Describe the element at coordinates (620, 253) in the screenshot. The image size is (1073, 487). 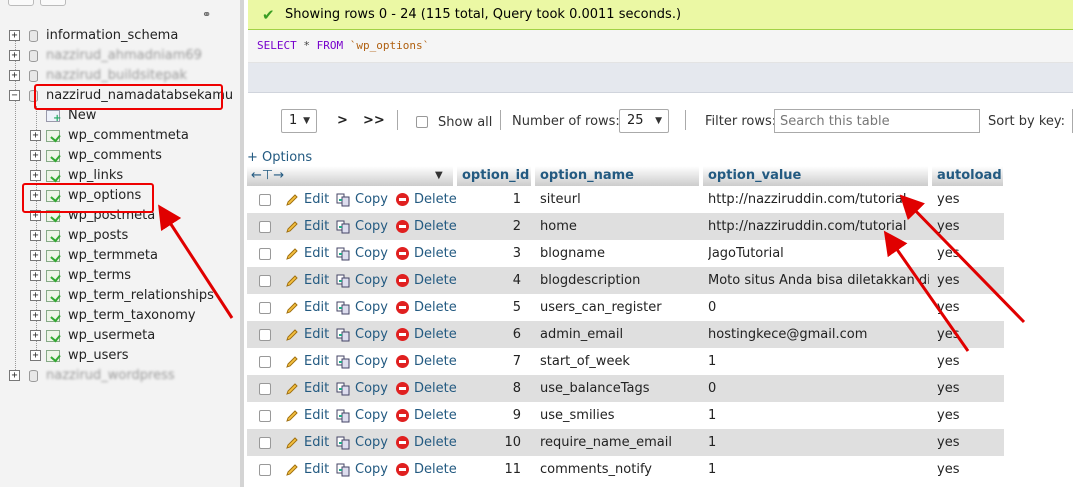
I see `cell-option-name: blogname` at that location.